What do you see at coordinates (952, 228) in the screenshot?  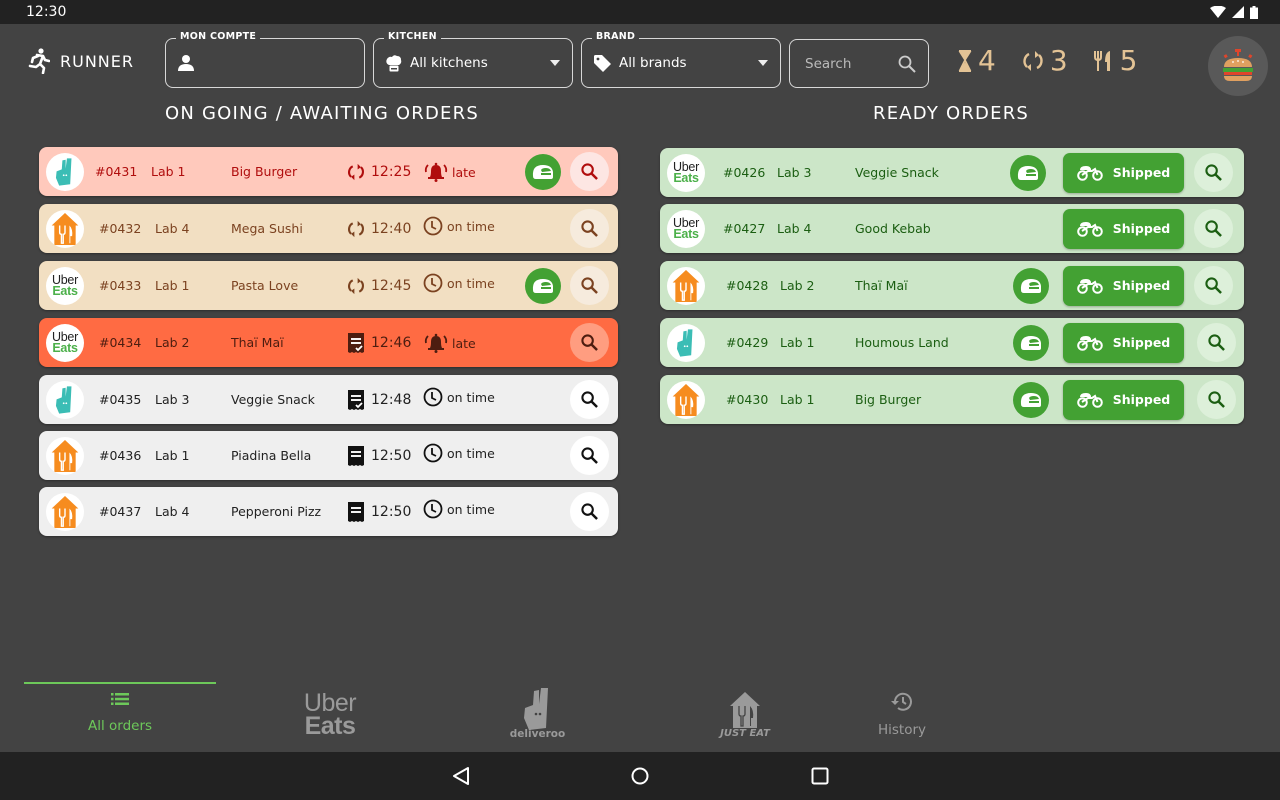 I see `ready-order-row: Uber Eats #0427 Lab 4 Good Kebab Shipped` at bounding box center [952, 228].